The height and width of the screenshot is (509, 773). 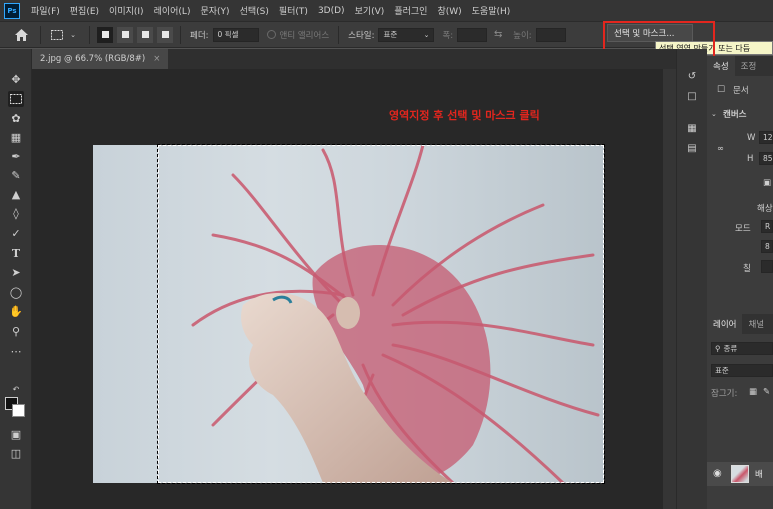 I want to click on fill-label: 칠, so click(x=747, y=269).